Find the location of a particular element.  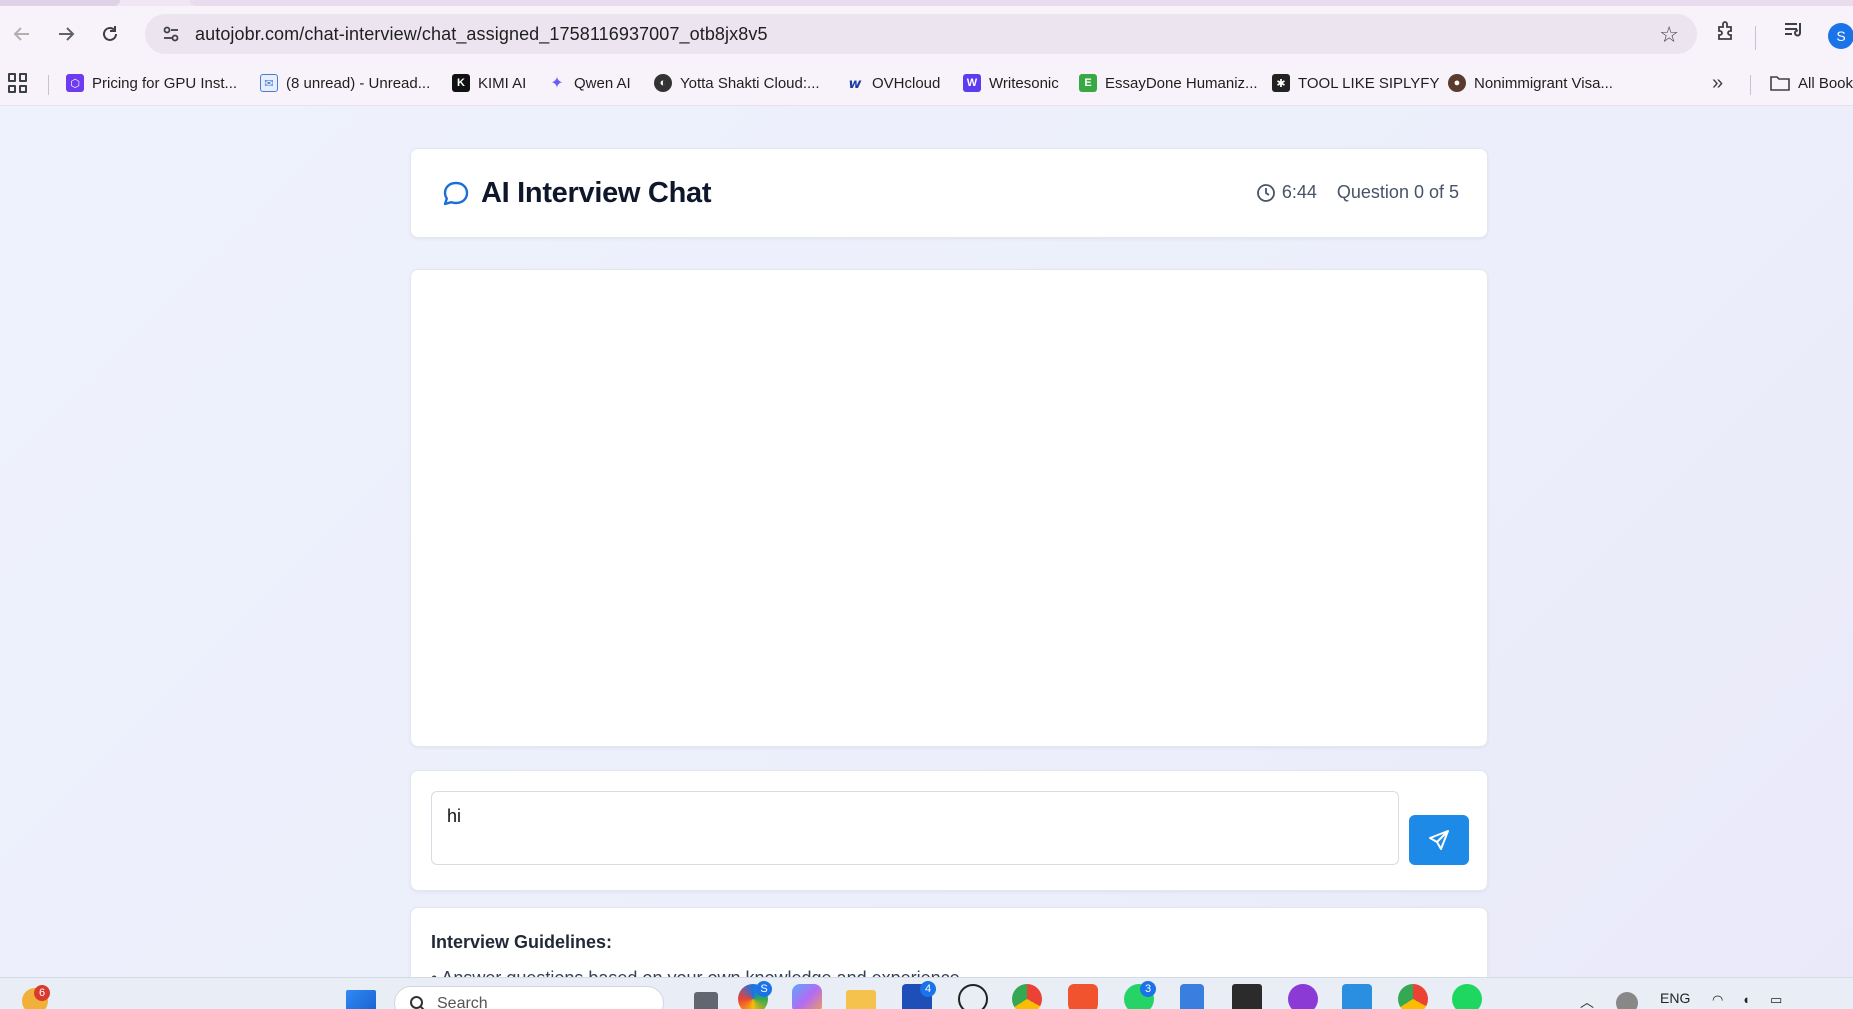

back-button is located at coordinates (22, 34).